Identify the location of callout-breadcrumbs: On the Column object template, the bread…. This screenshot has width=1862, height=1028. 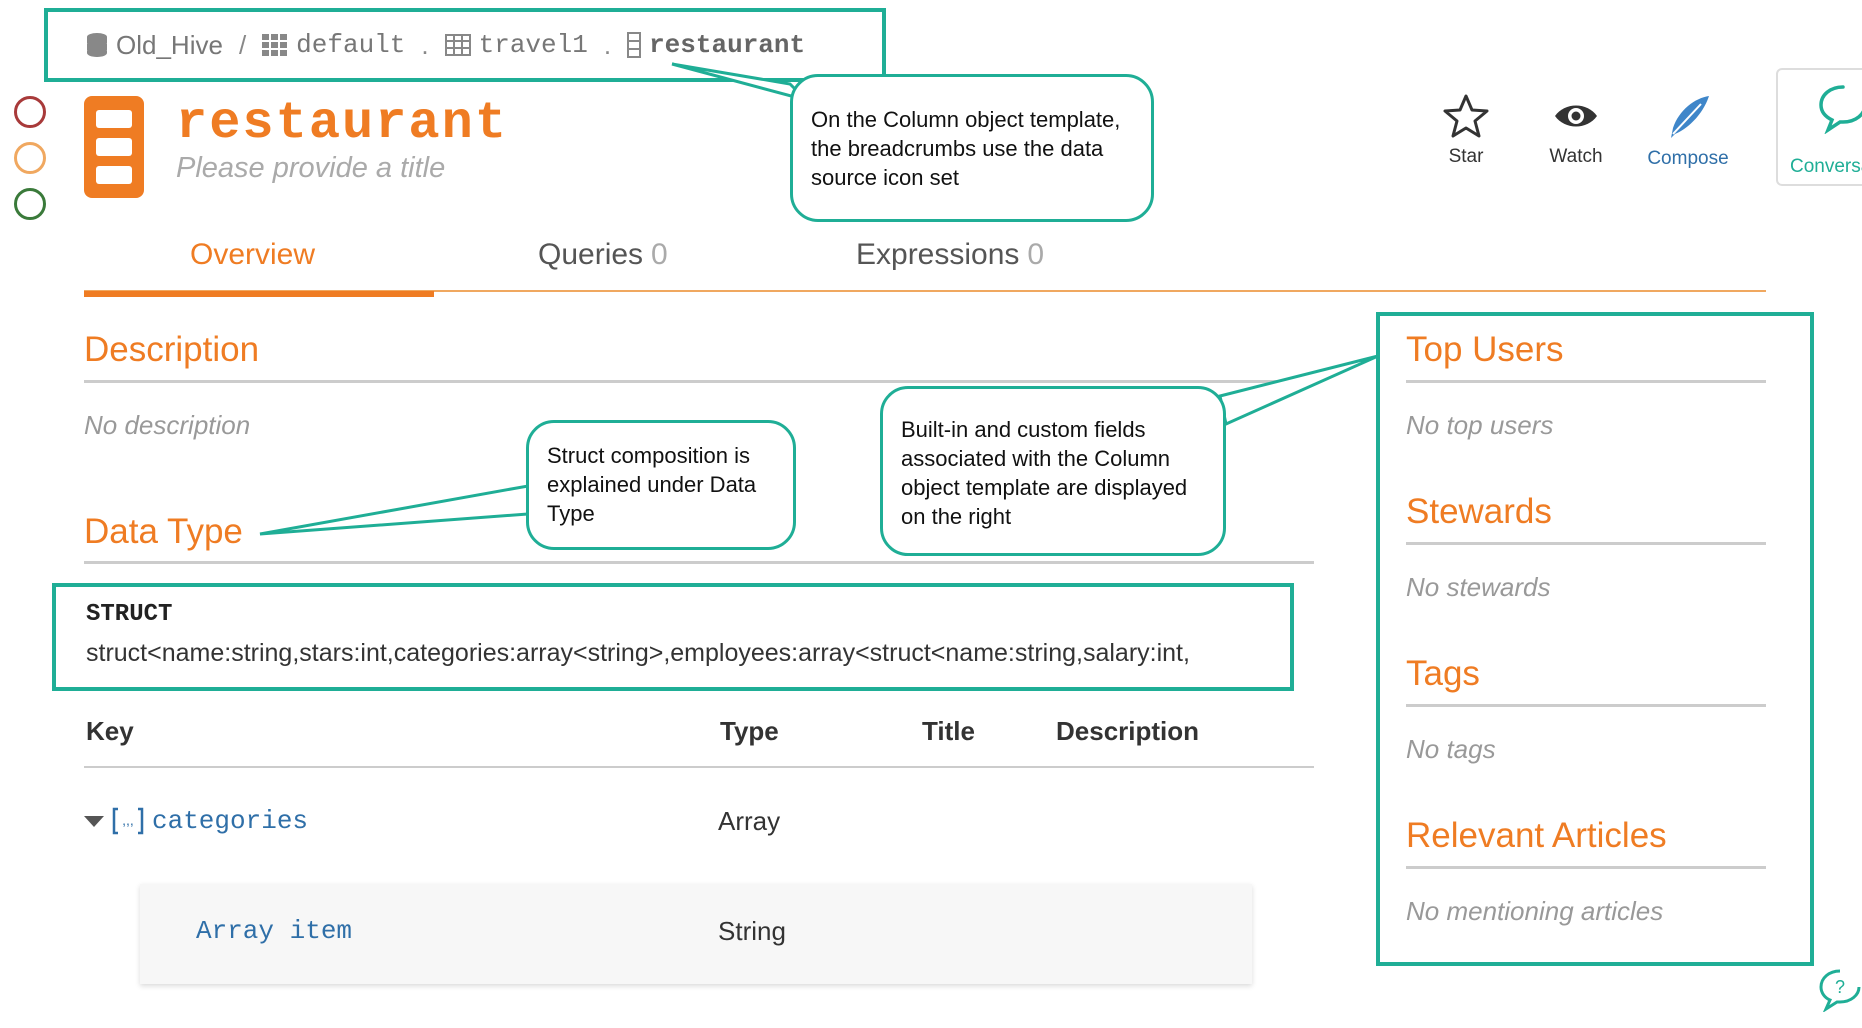
(972, 148).